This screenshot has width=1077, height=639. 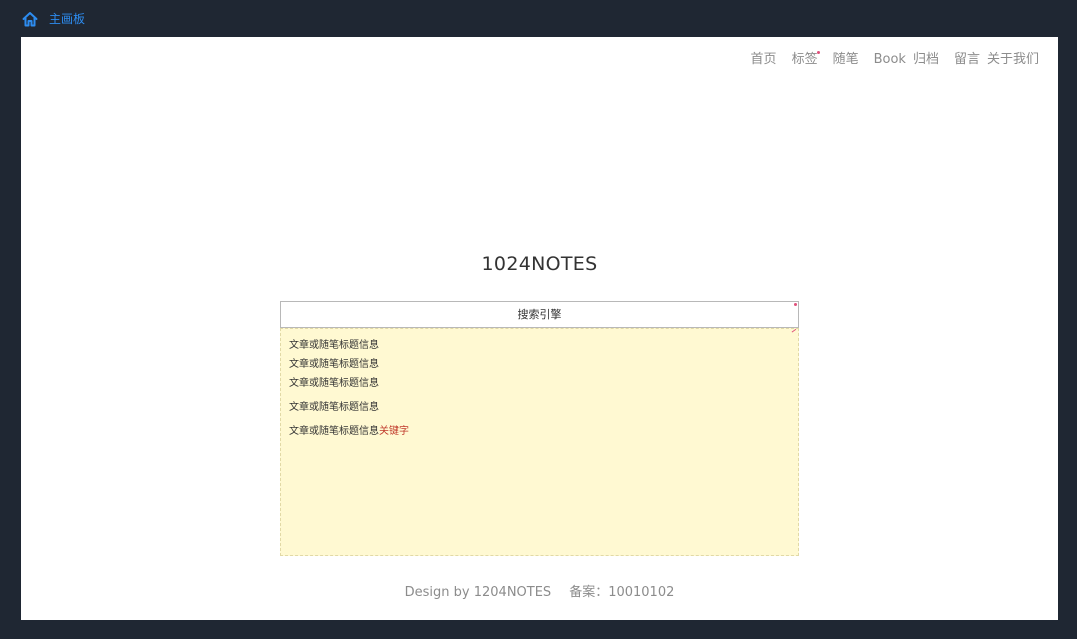 I want to click on main-nav: 首页 标签 随笔 Book 归档 留言 关于我们, so click(x=895, y=59).